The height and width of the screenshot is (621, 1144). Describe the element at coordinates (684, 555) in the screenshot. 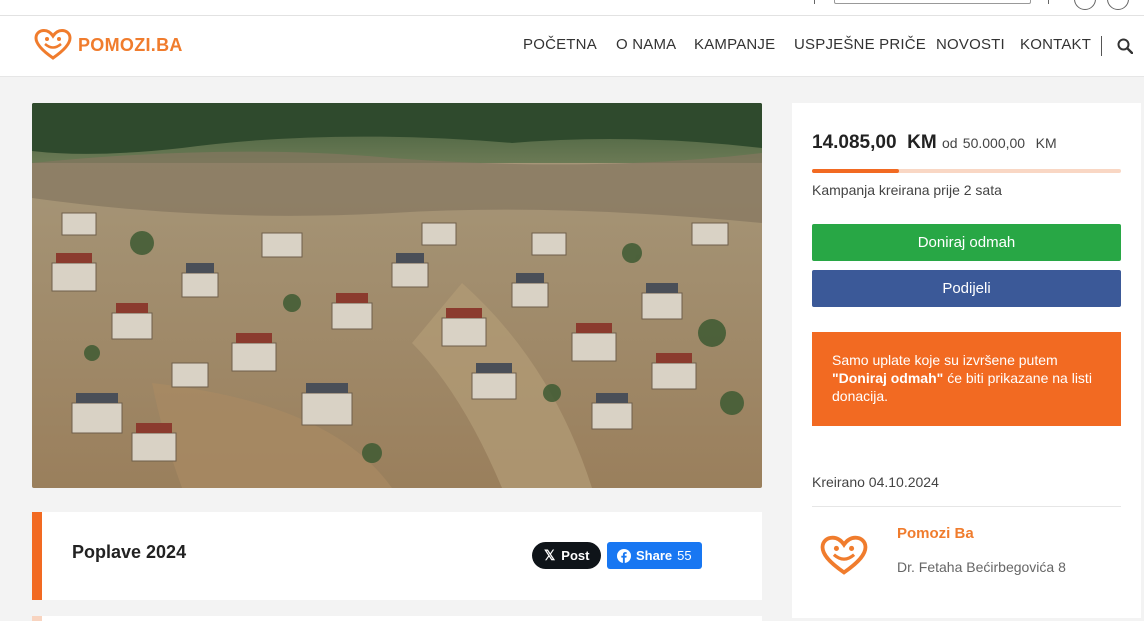

I see `facebook-share-count: 55` at that location.